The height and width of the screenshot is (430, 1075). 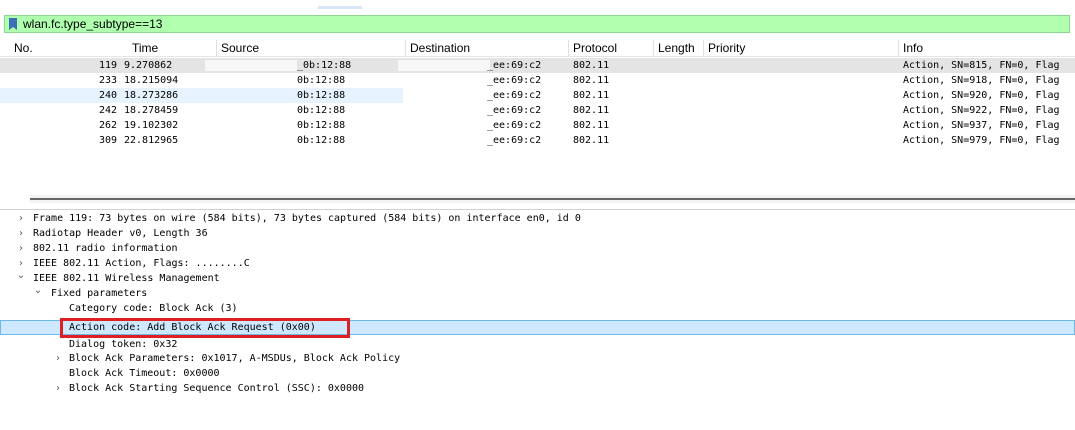 What do you see at coordinates (676, 48) in the screenshot?
I see `column-header-length: Length` at bounding box center [676, 48].